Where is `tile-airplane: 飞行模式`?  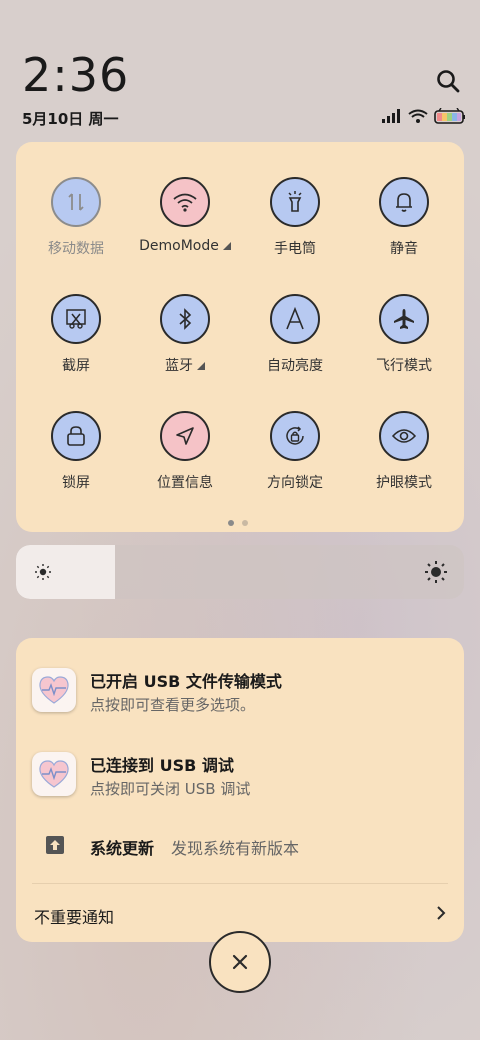 tile-airplane: 飞行模式 is located at coordinates (404, 334).